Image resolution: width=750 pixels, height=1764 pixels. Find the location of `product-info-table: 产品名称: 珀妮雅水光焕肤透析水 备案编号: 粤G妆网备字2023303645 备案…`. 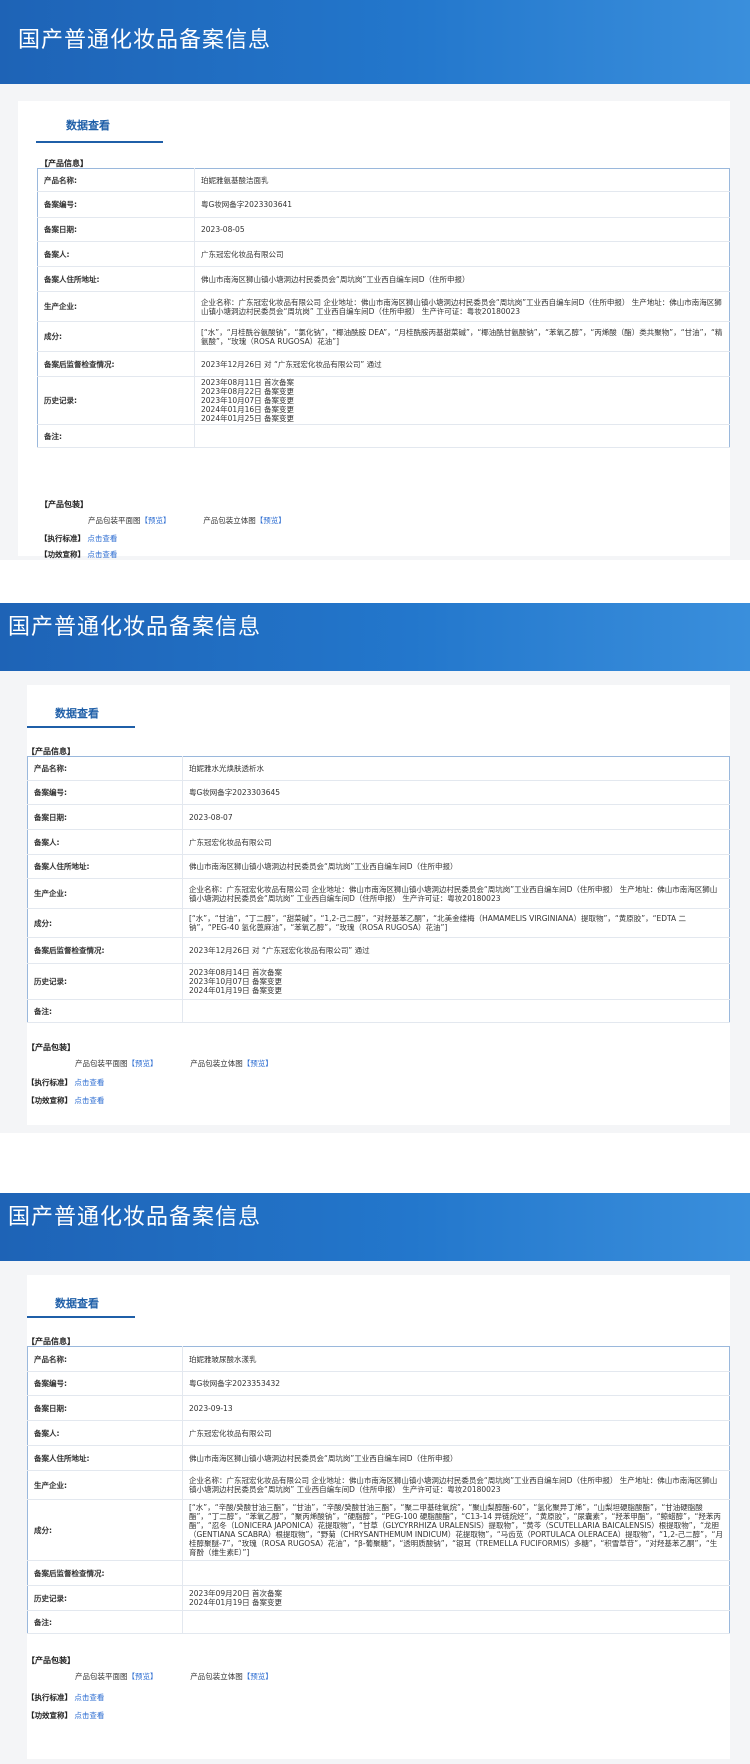

product-info-table: 产品名称: 珀妮雅水光焕肤透析水 备案编号: 粤G妆网备字2023303645 备案… is located at coordinates (378, 889).